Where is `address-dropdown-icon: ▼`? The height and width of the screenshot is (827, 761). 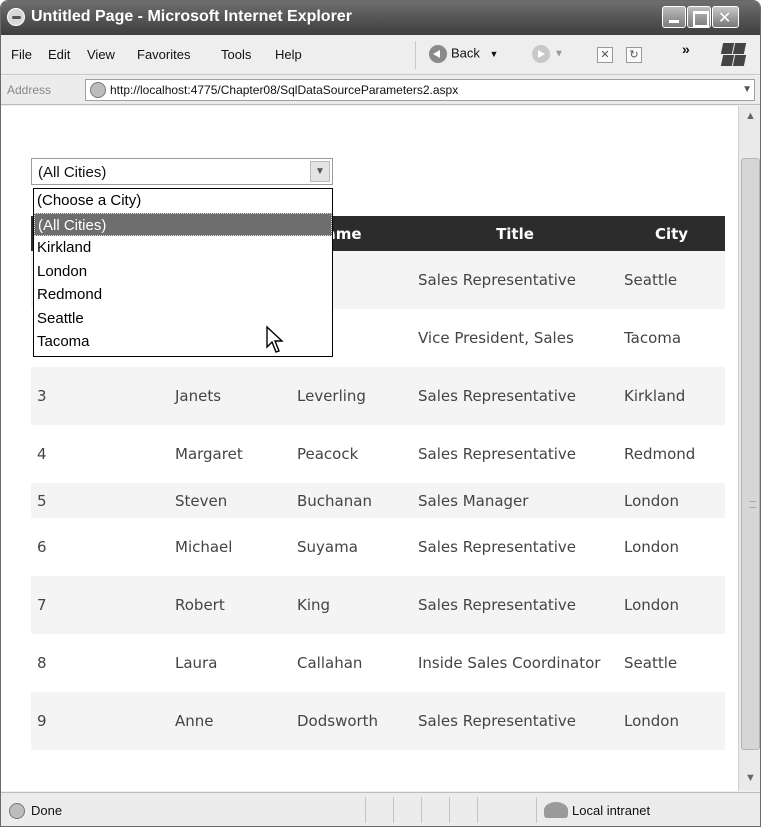 address-dropdown-icon: ▼ is located at coordinates (747, 89).